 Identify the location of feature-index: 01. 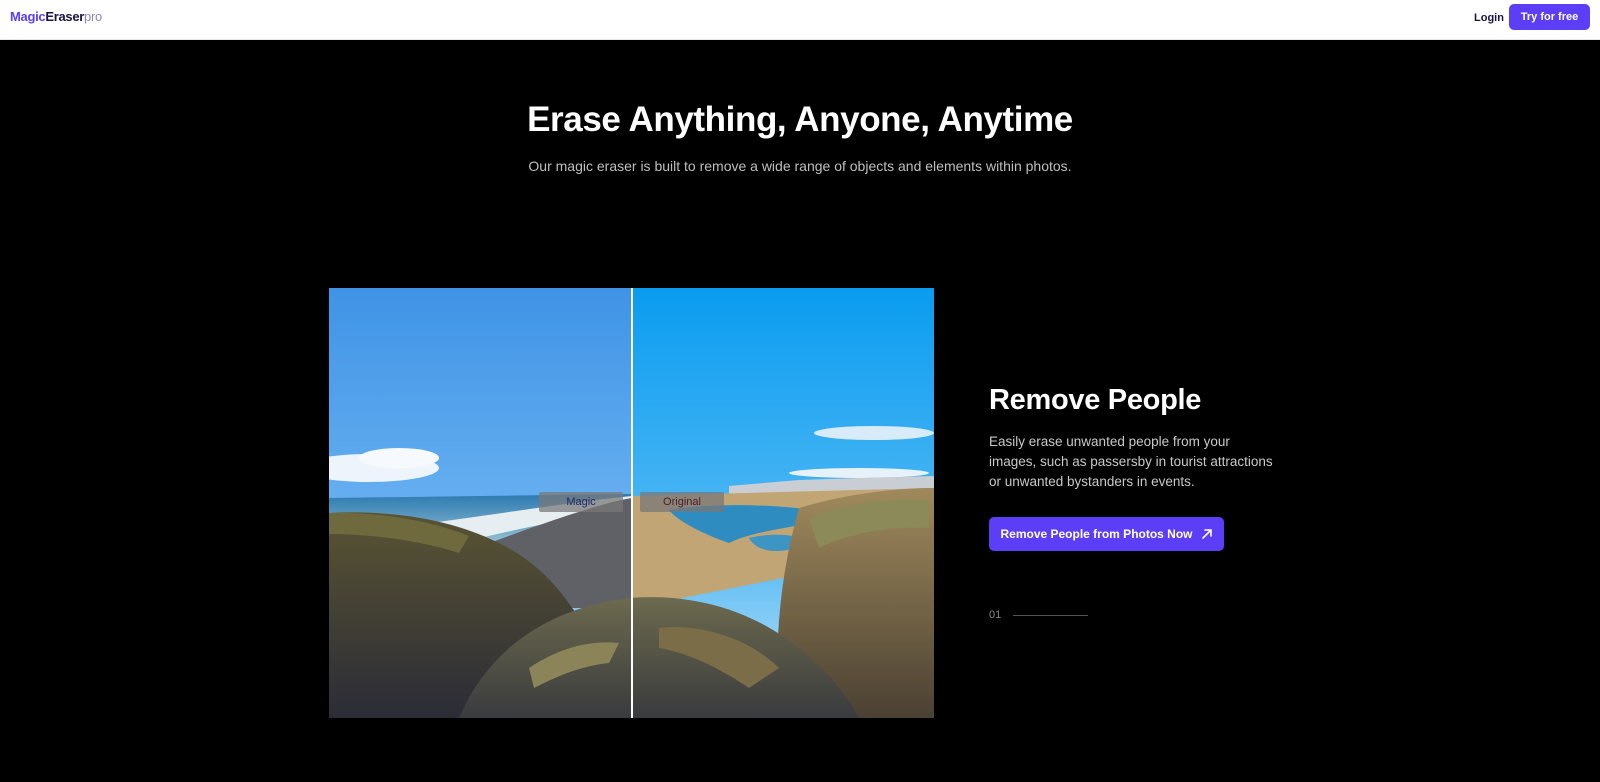
(995, 615).